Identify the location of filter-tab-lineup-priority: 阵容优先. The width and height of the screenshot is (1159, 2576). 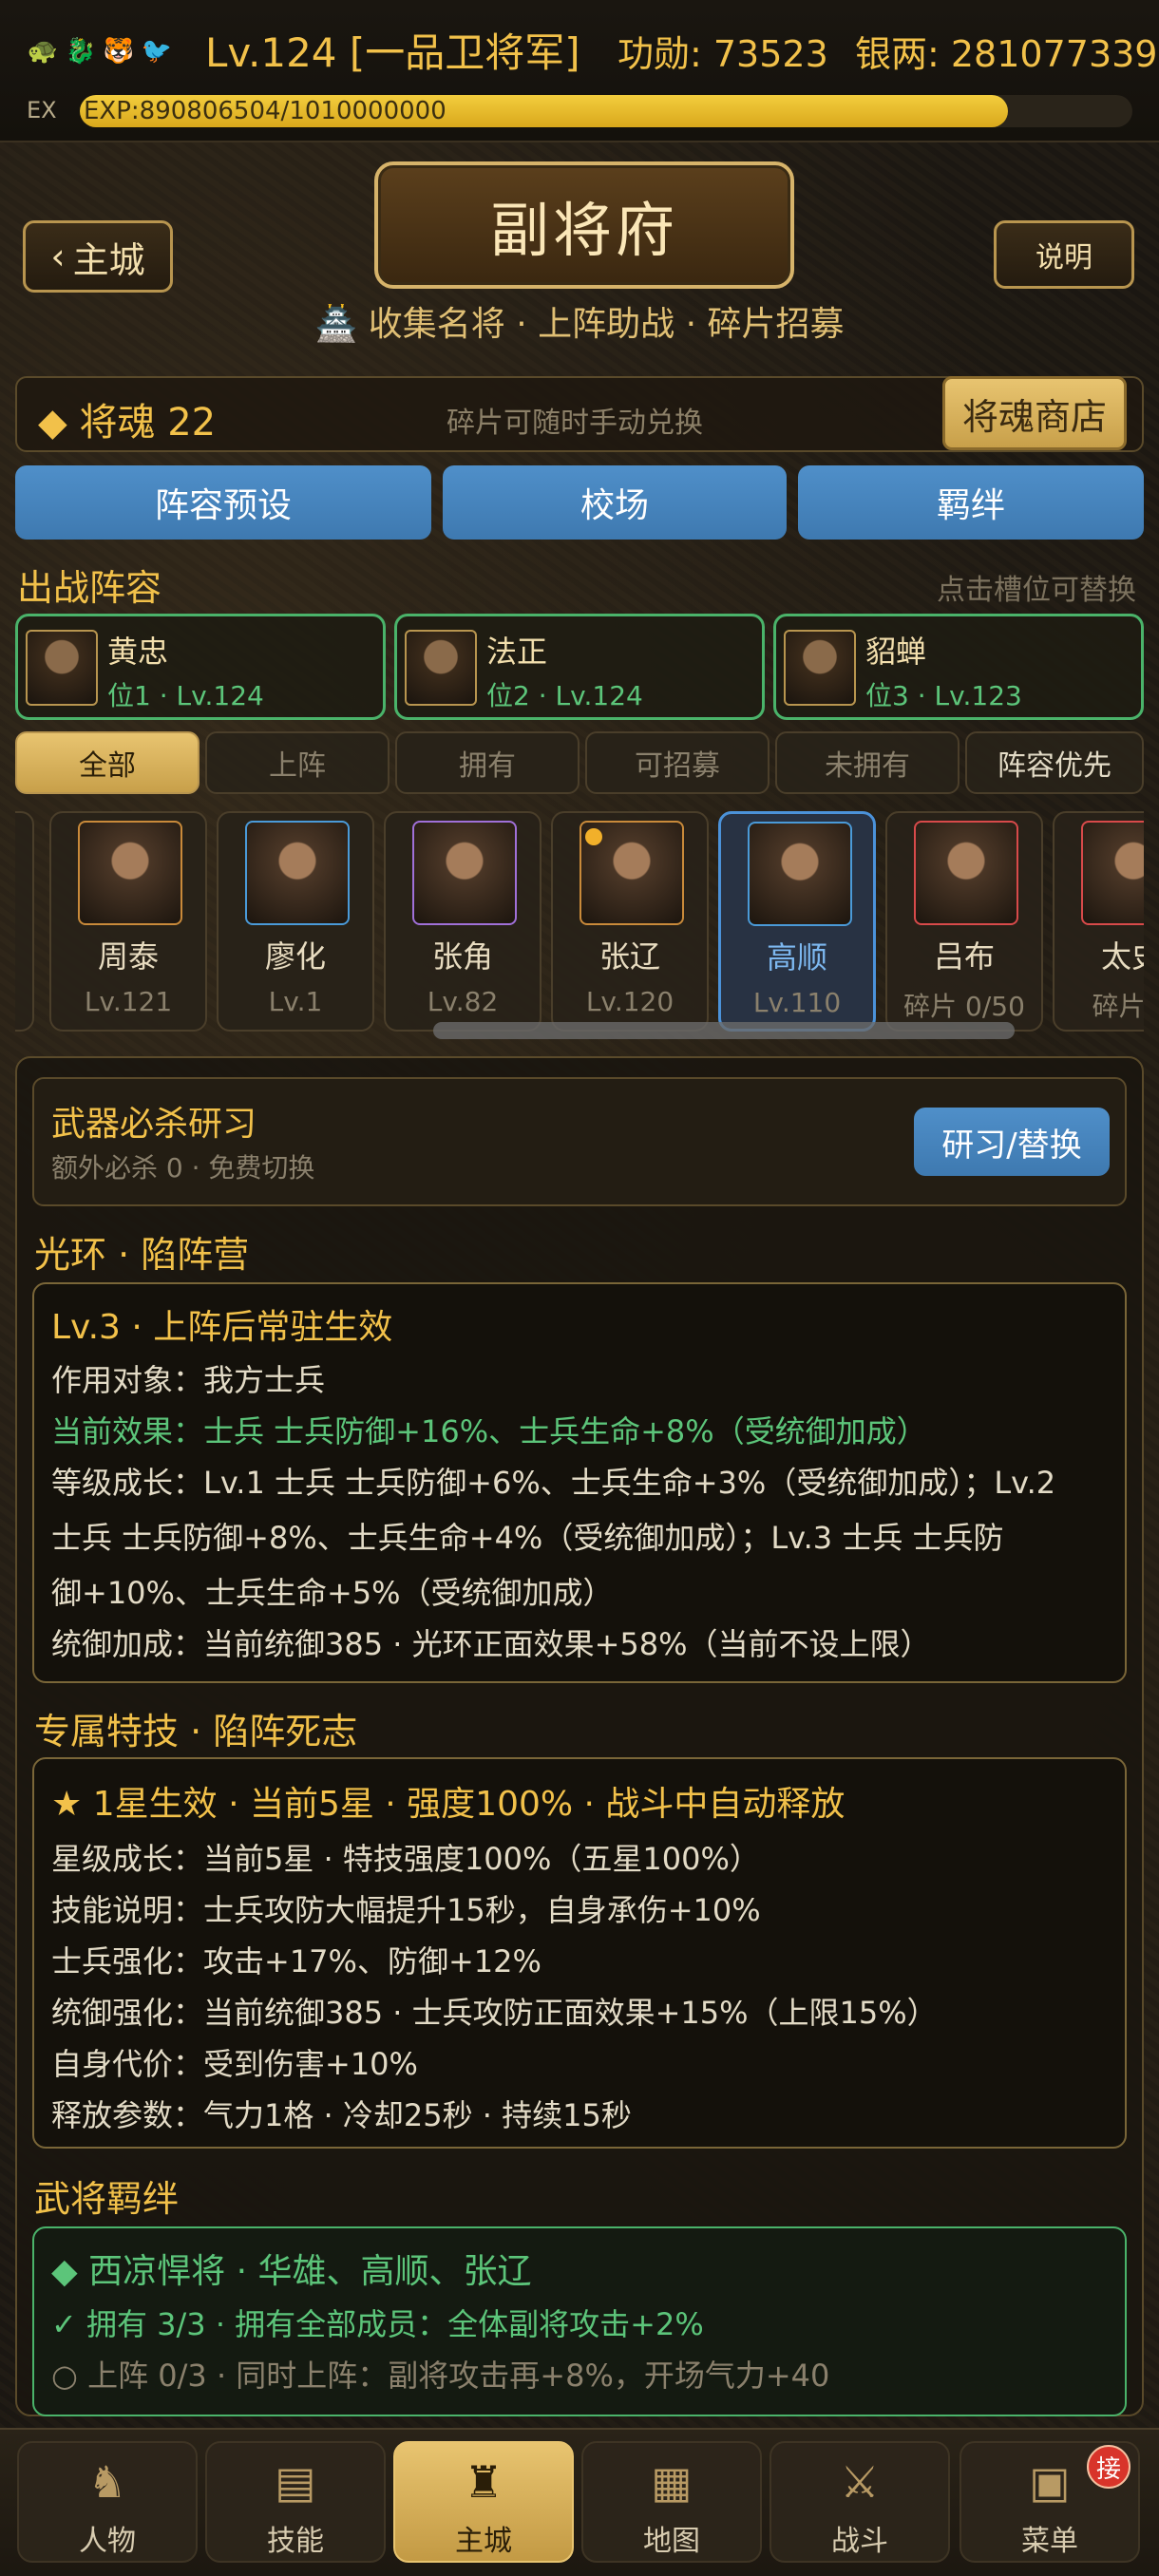
(1054, 762).